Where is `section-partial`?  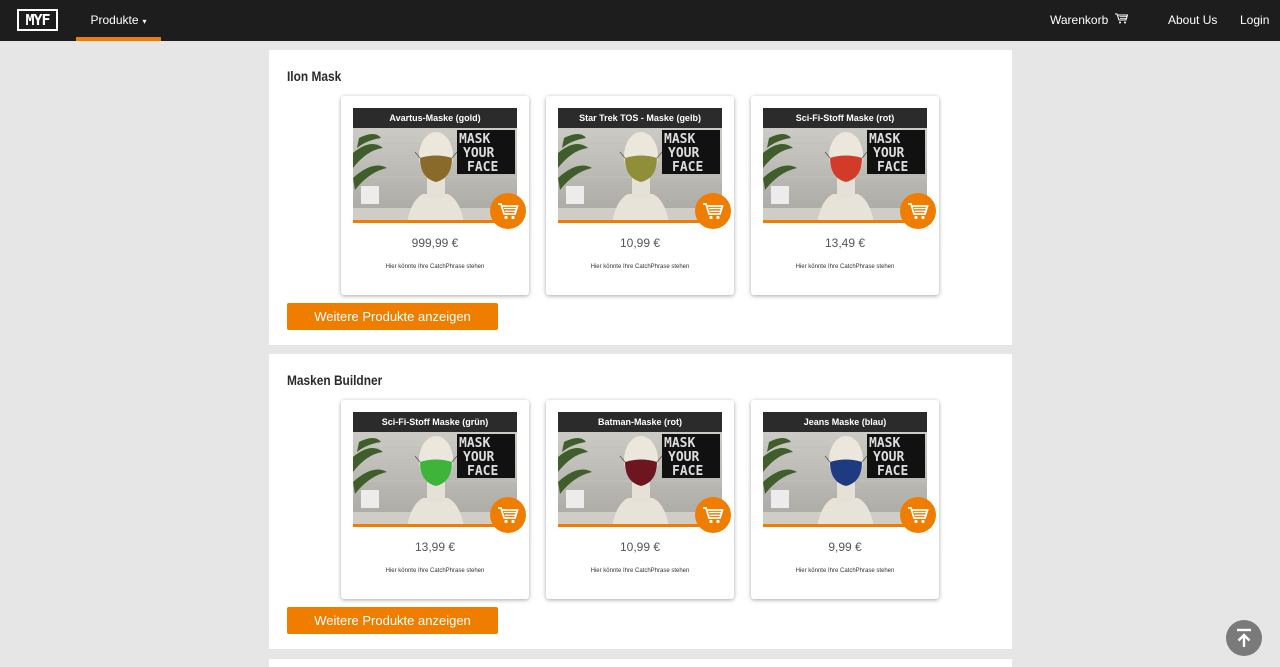
section-partial is located at coordinates (640, 663).